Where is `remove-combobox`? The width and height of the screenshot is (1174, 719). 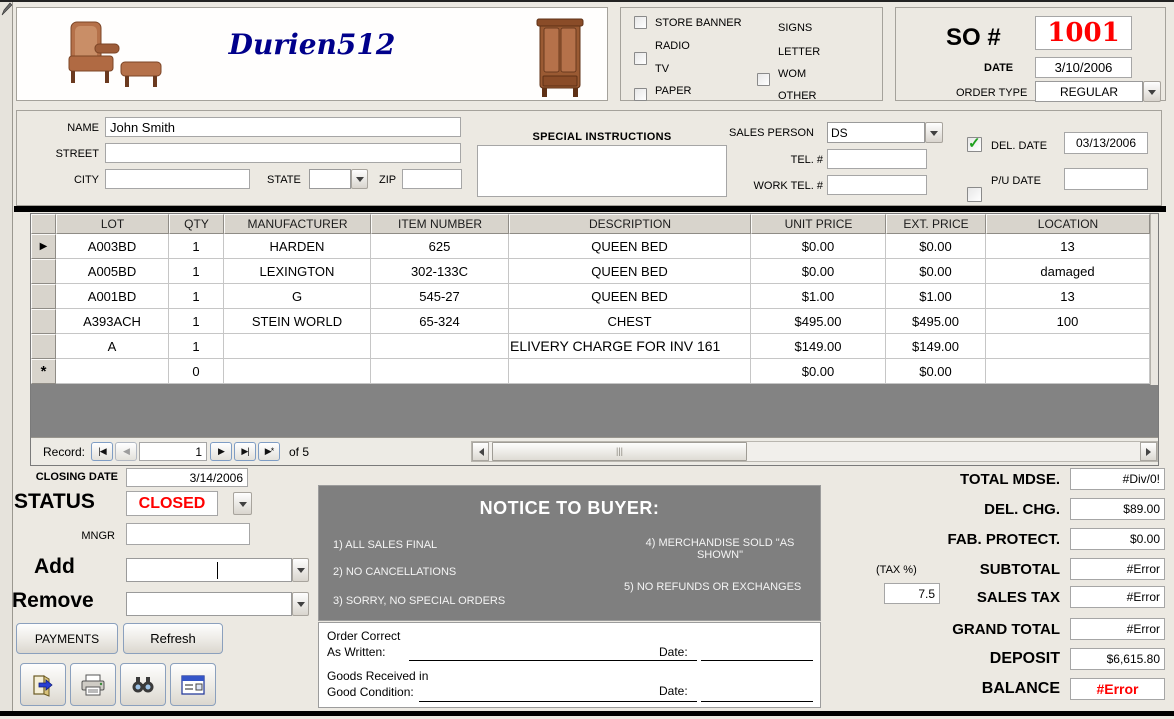
remove-combobox is located at coordinates (209, 604).